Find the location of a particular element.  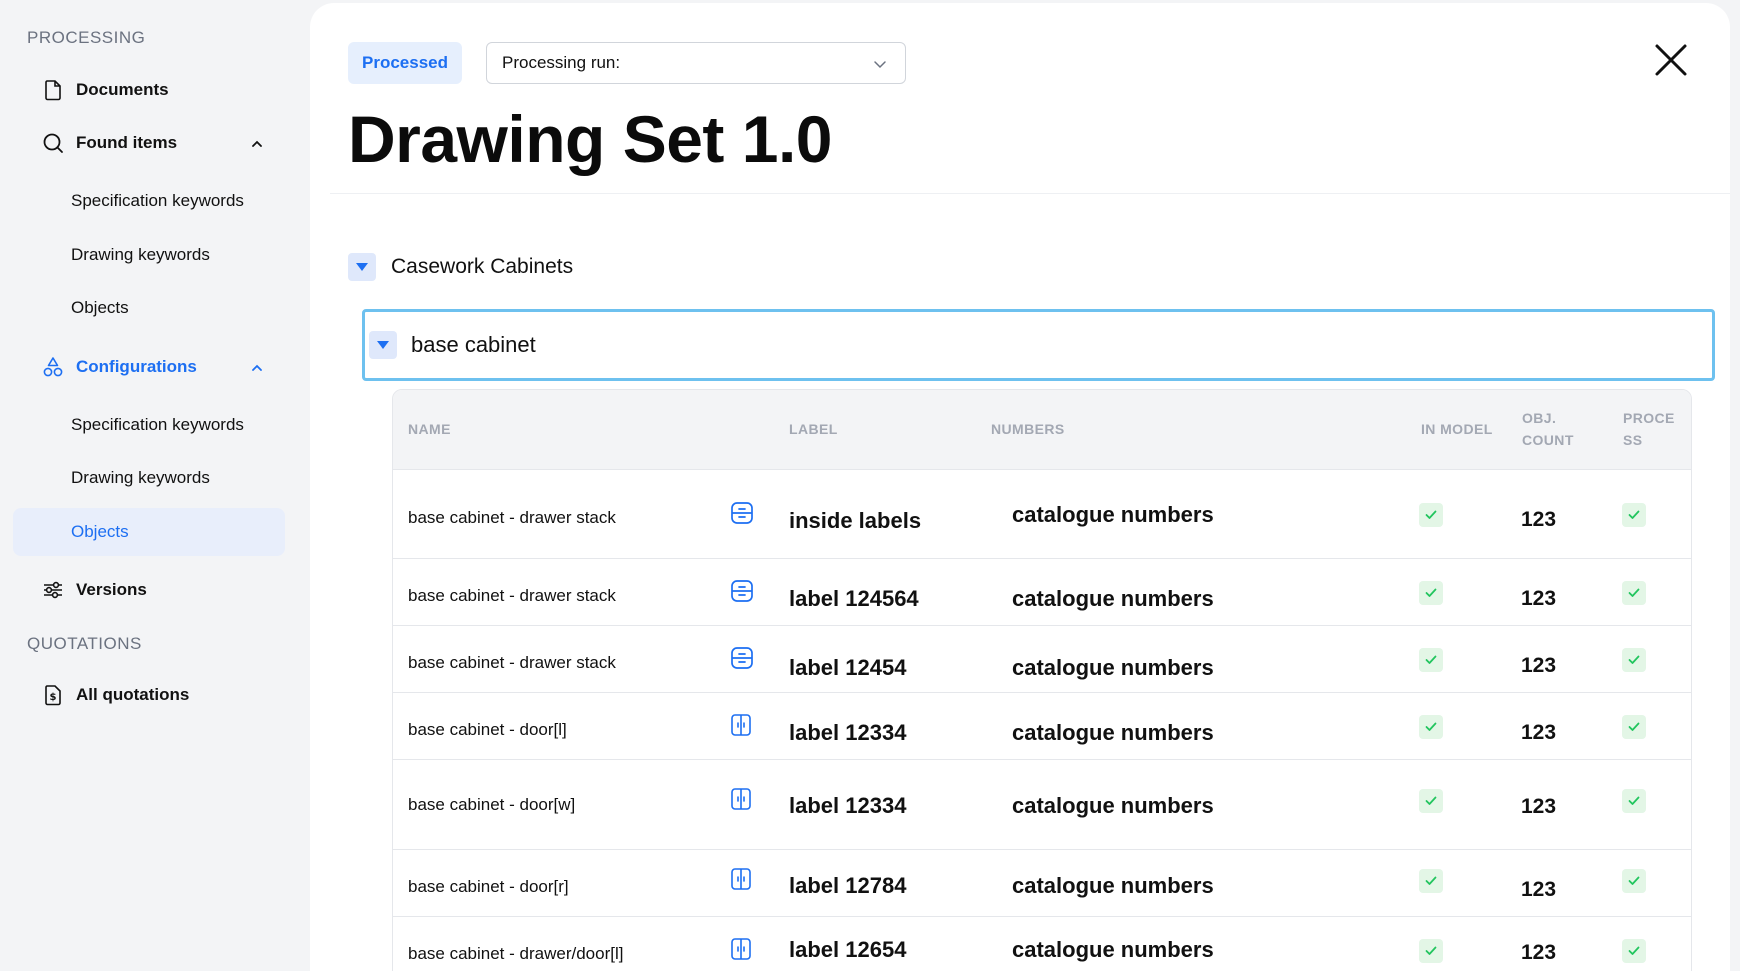

sidebar-item-config-spec-keywords: Specification keywords is located at coordinates (157, 425).